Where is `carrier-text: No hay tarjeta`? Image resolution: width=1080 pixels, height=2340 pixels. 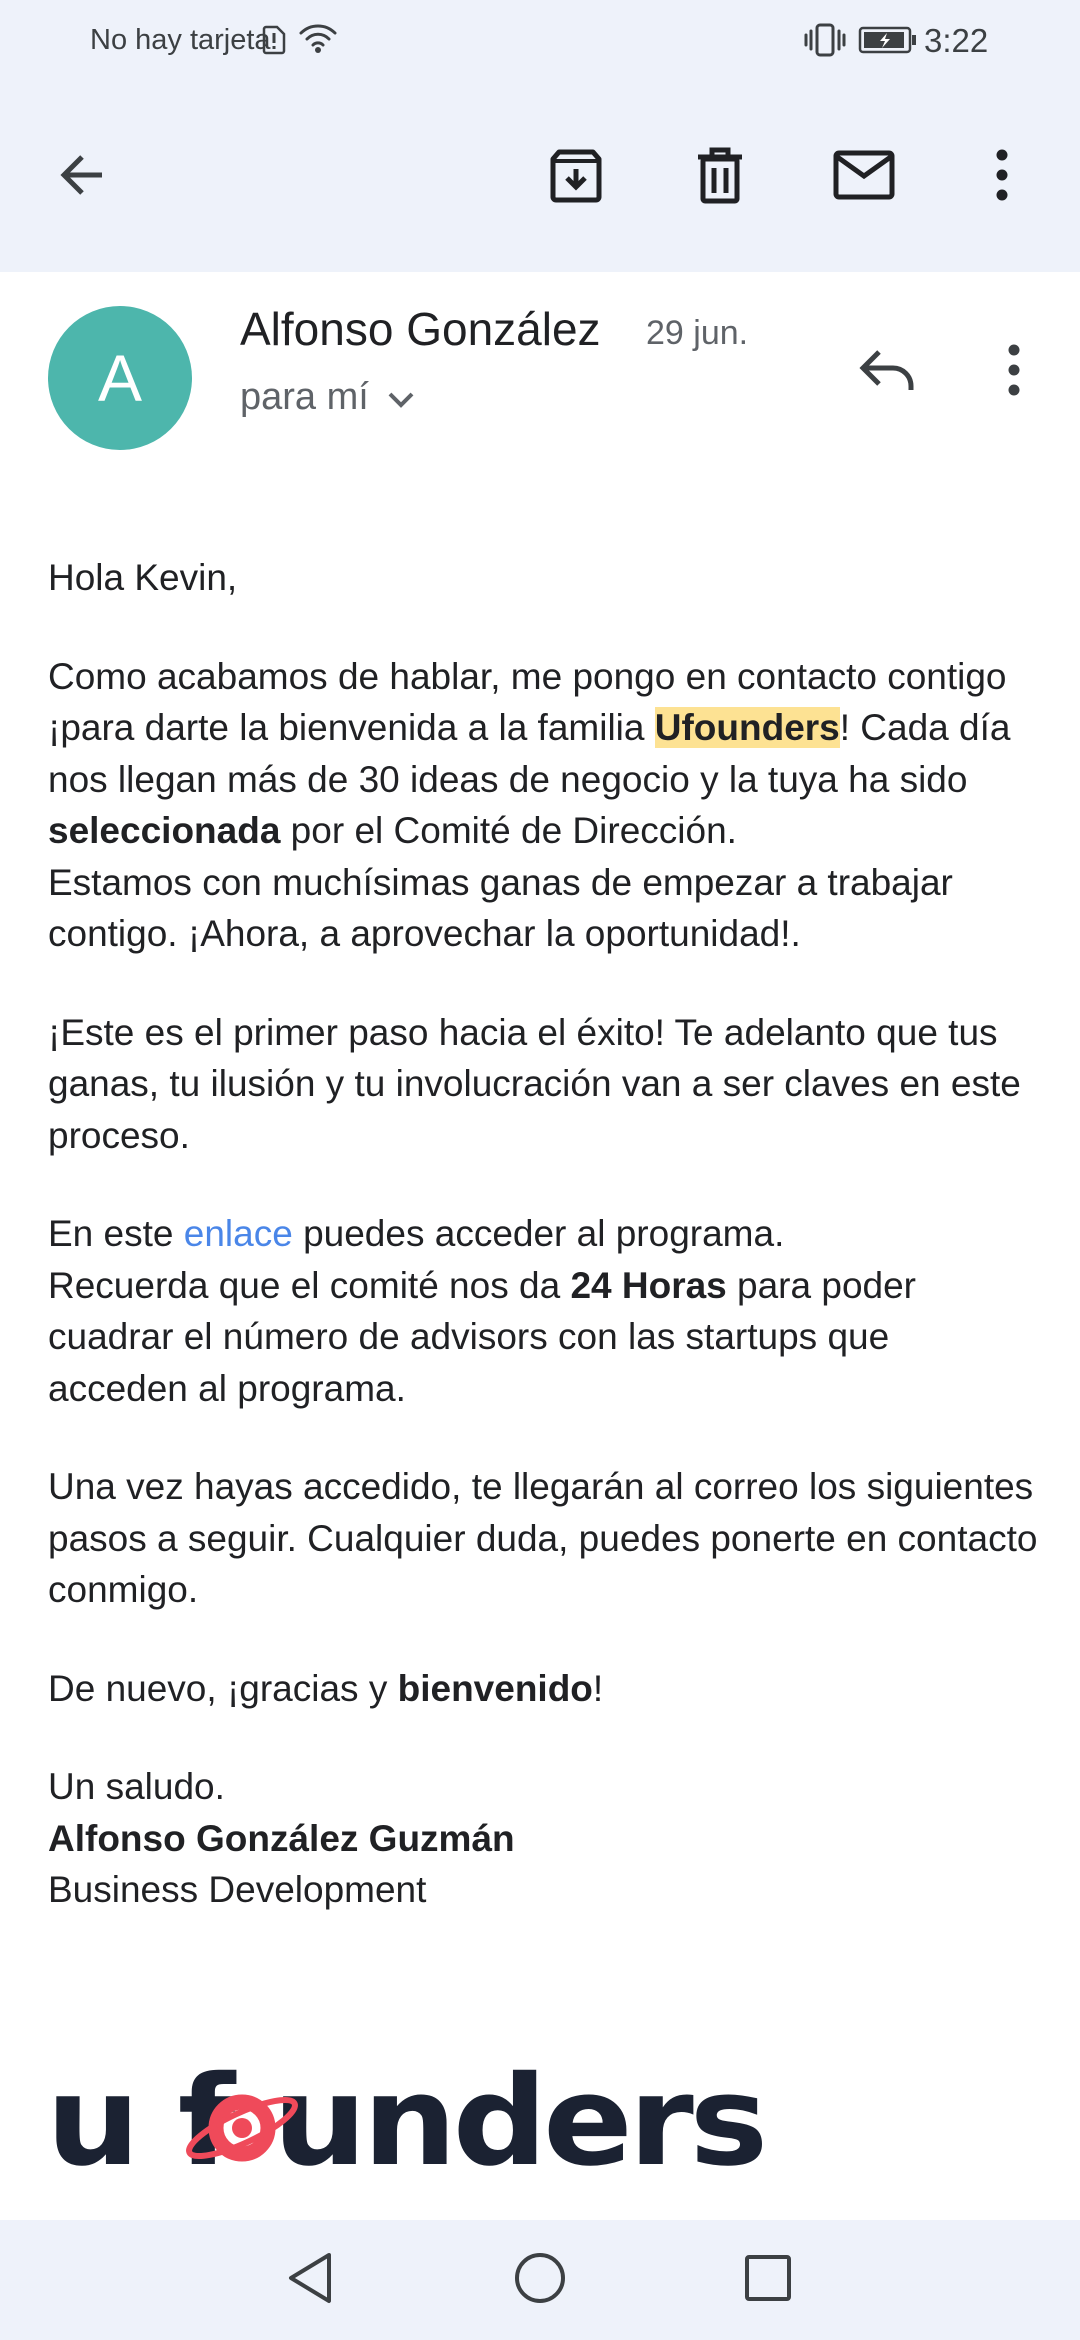 carrier-text: No hay tarjeta is located at coordinates (180, 40).